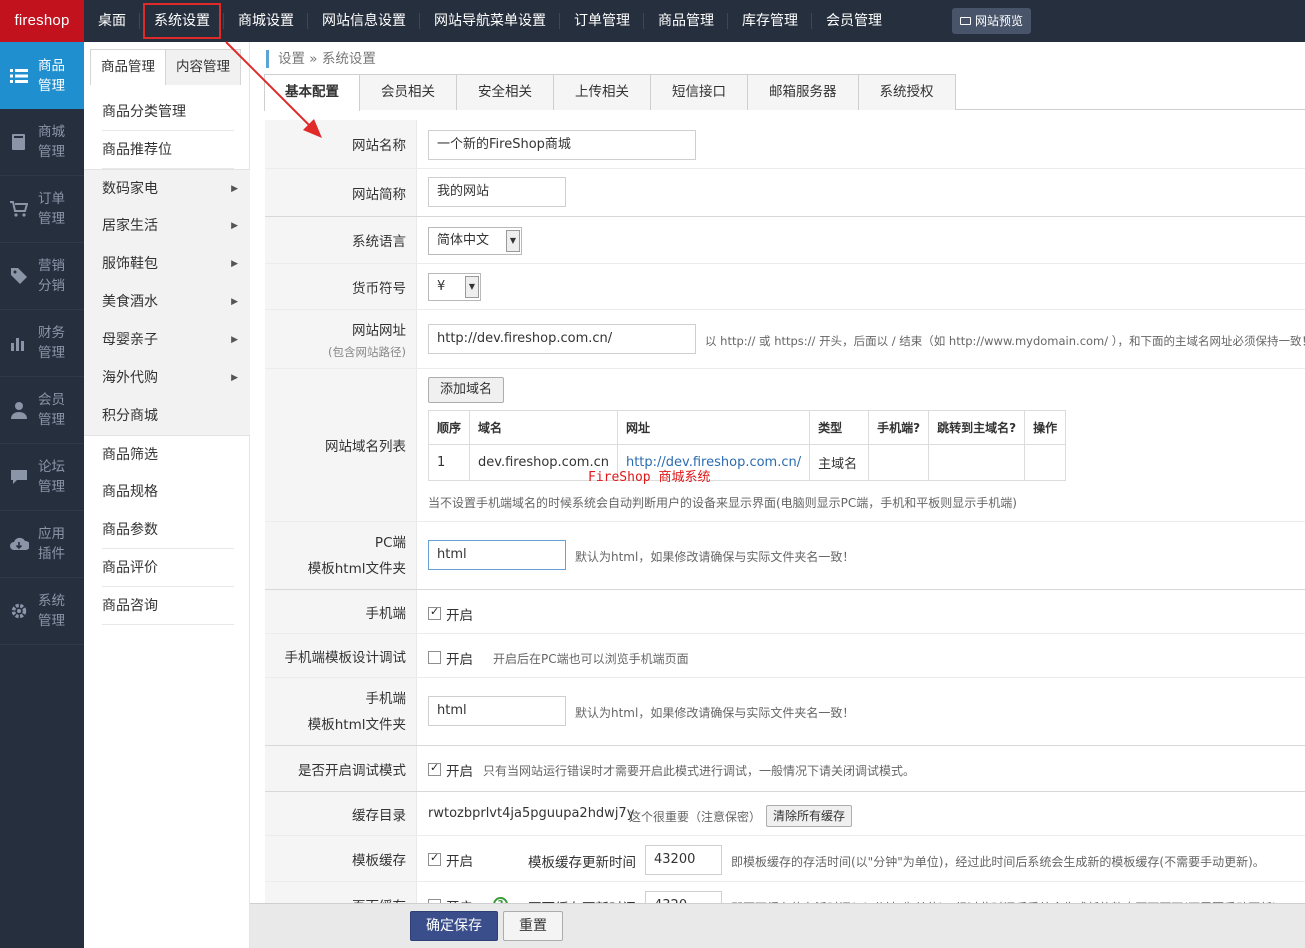  I want to click on site-name-label: 网站名称, so click(341, 144).